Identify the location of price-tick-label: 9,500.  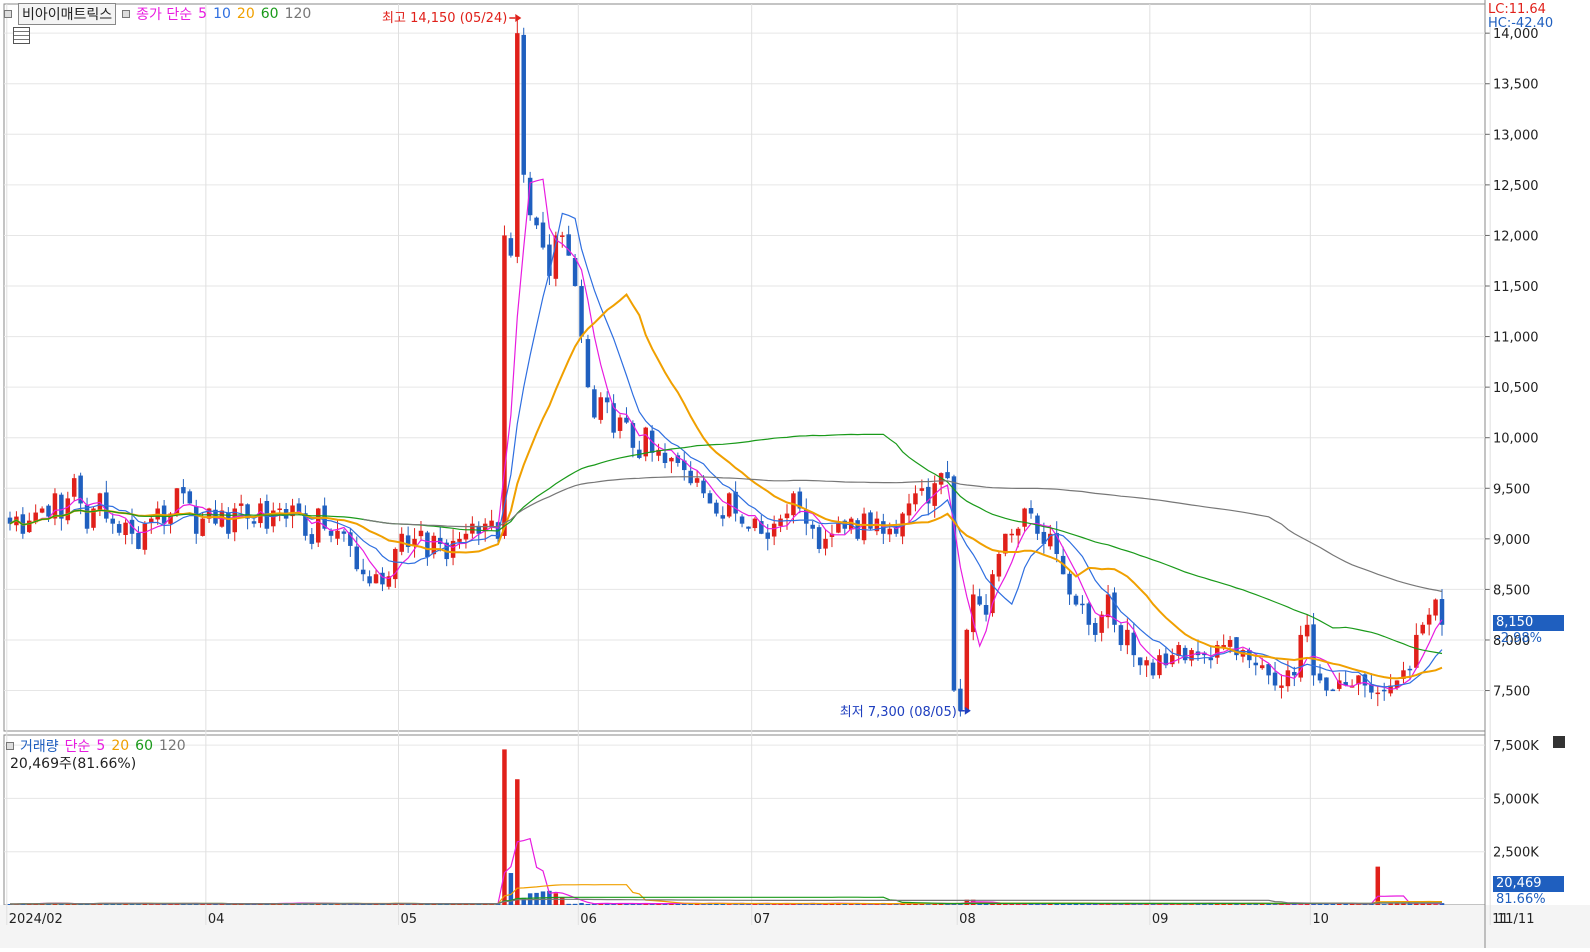
(1511, 489).